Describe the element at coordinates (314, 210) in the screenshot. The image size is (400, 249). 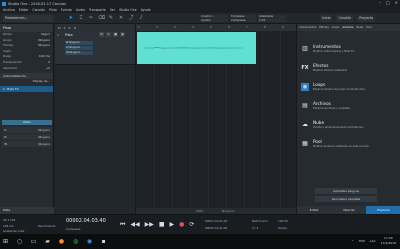
I see `page-edit-button: Editar` at that location.